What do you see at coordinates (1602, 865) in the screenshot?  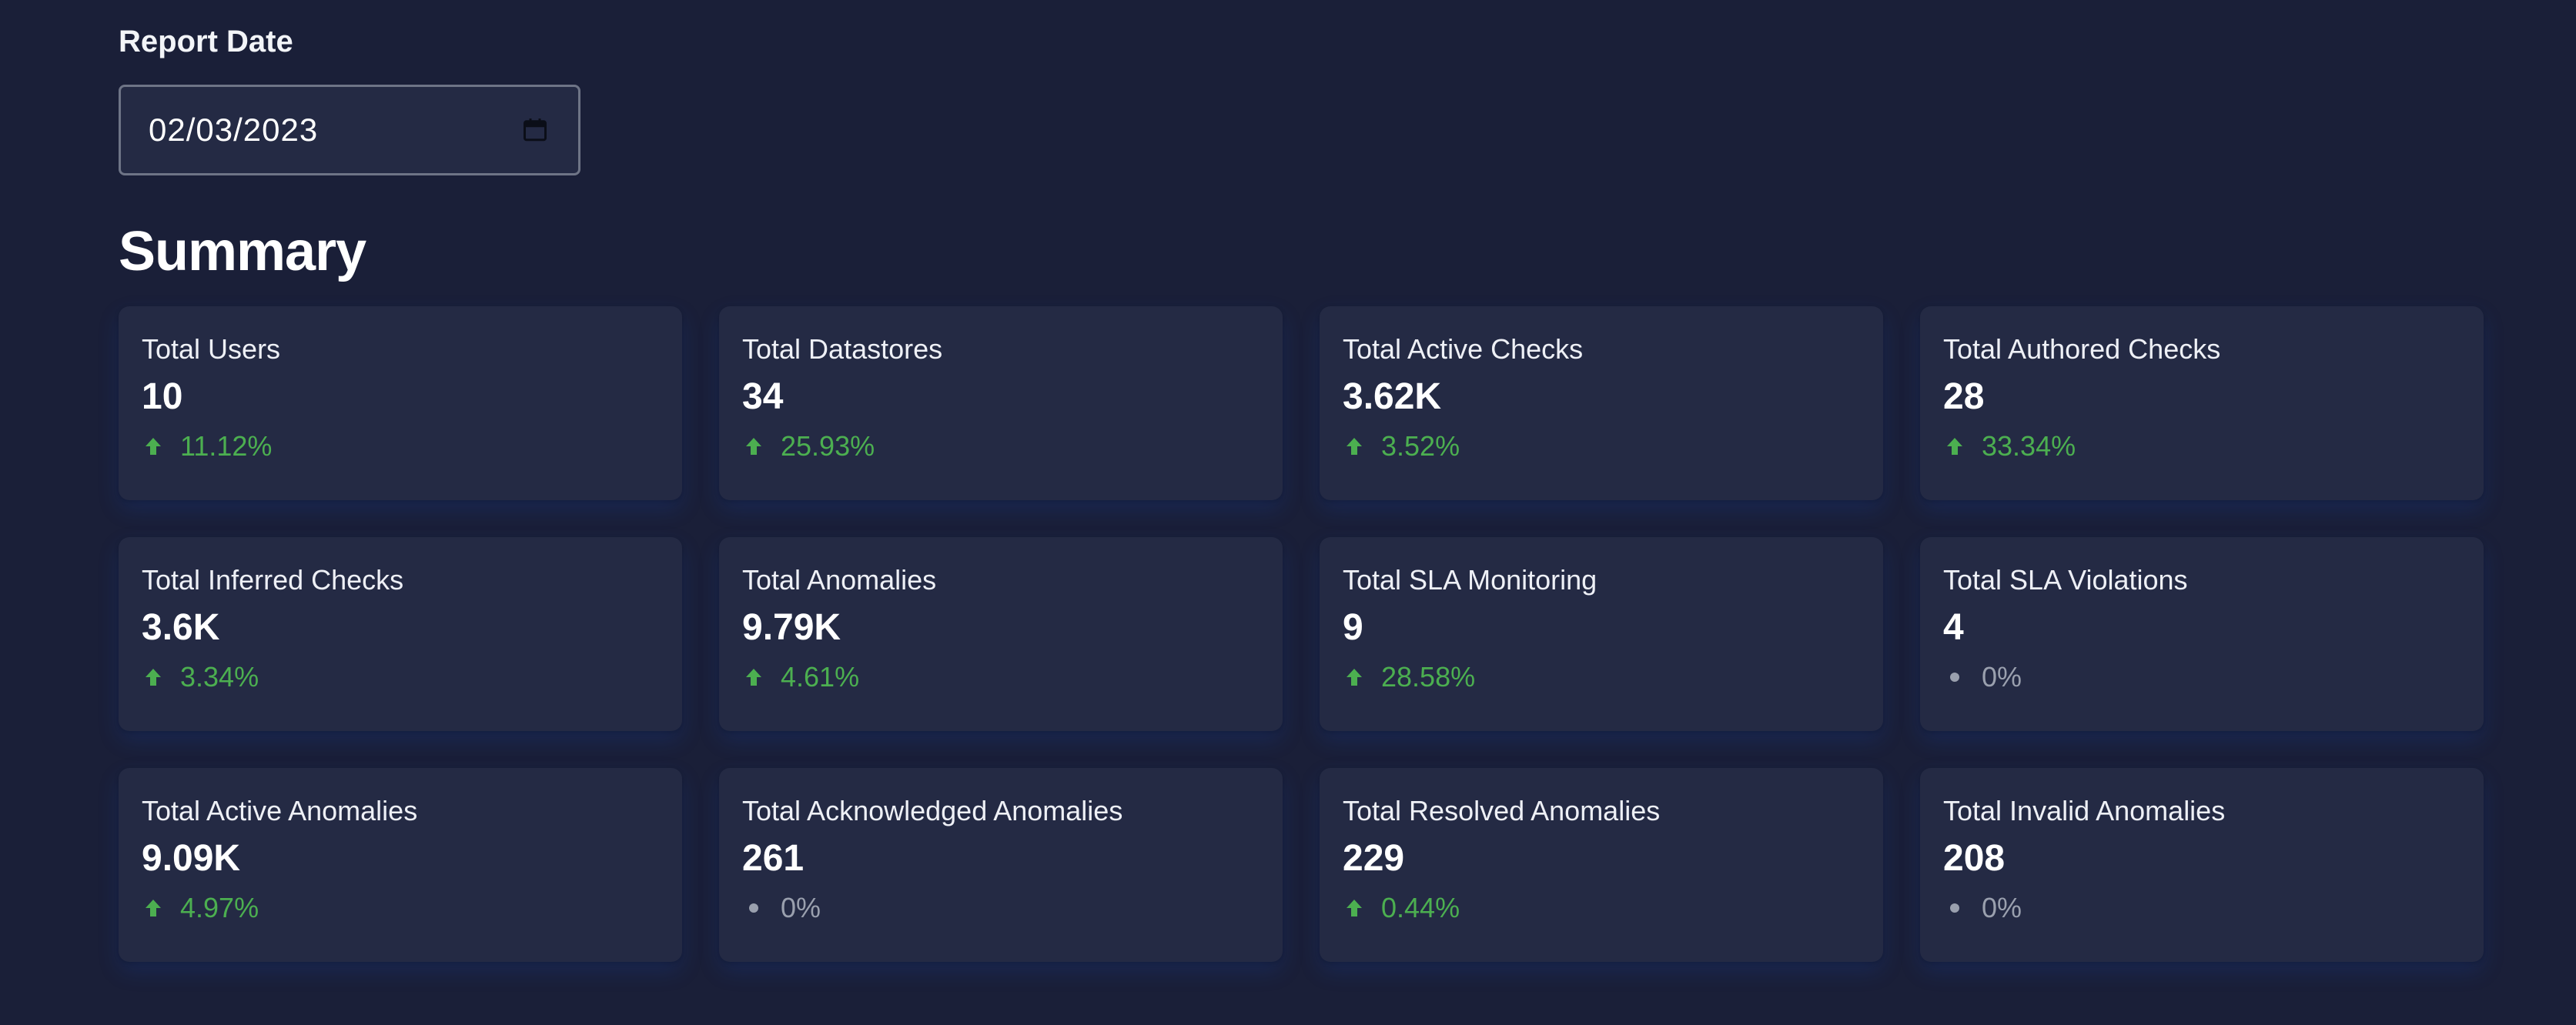 I see `summary-card: Total Resolved Anomalies 229 0.44%` at bounding box center [1602, 865].